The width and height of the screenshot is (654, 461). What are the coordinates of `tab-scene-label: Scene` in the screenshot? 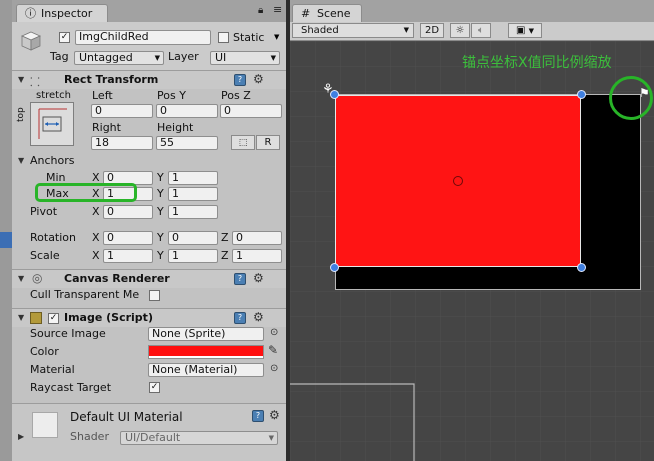 It's located at (334, 13).